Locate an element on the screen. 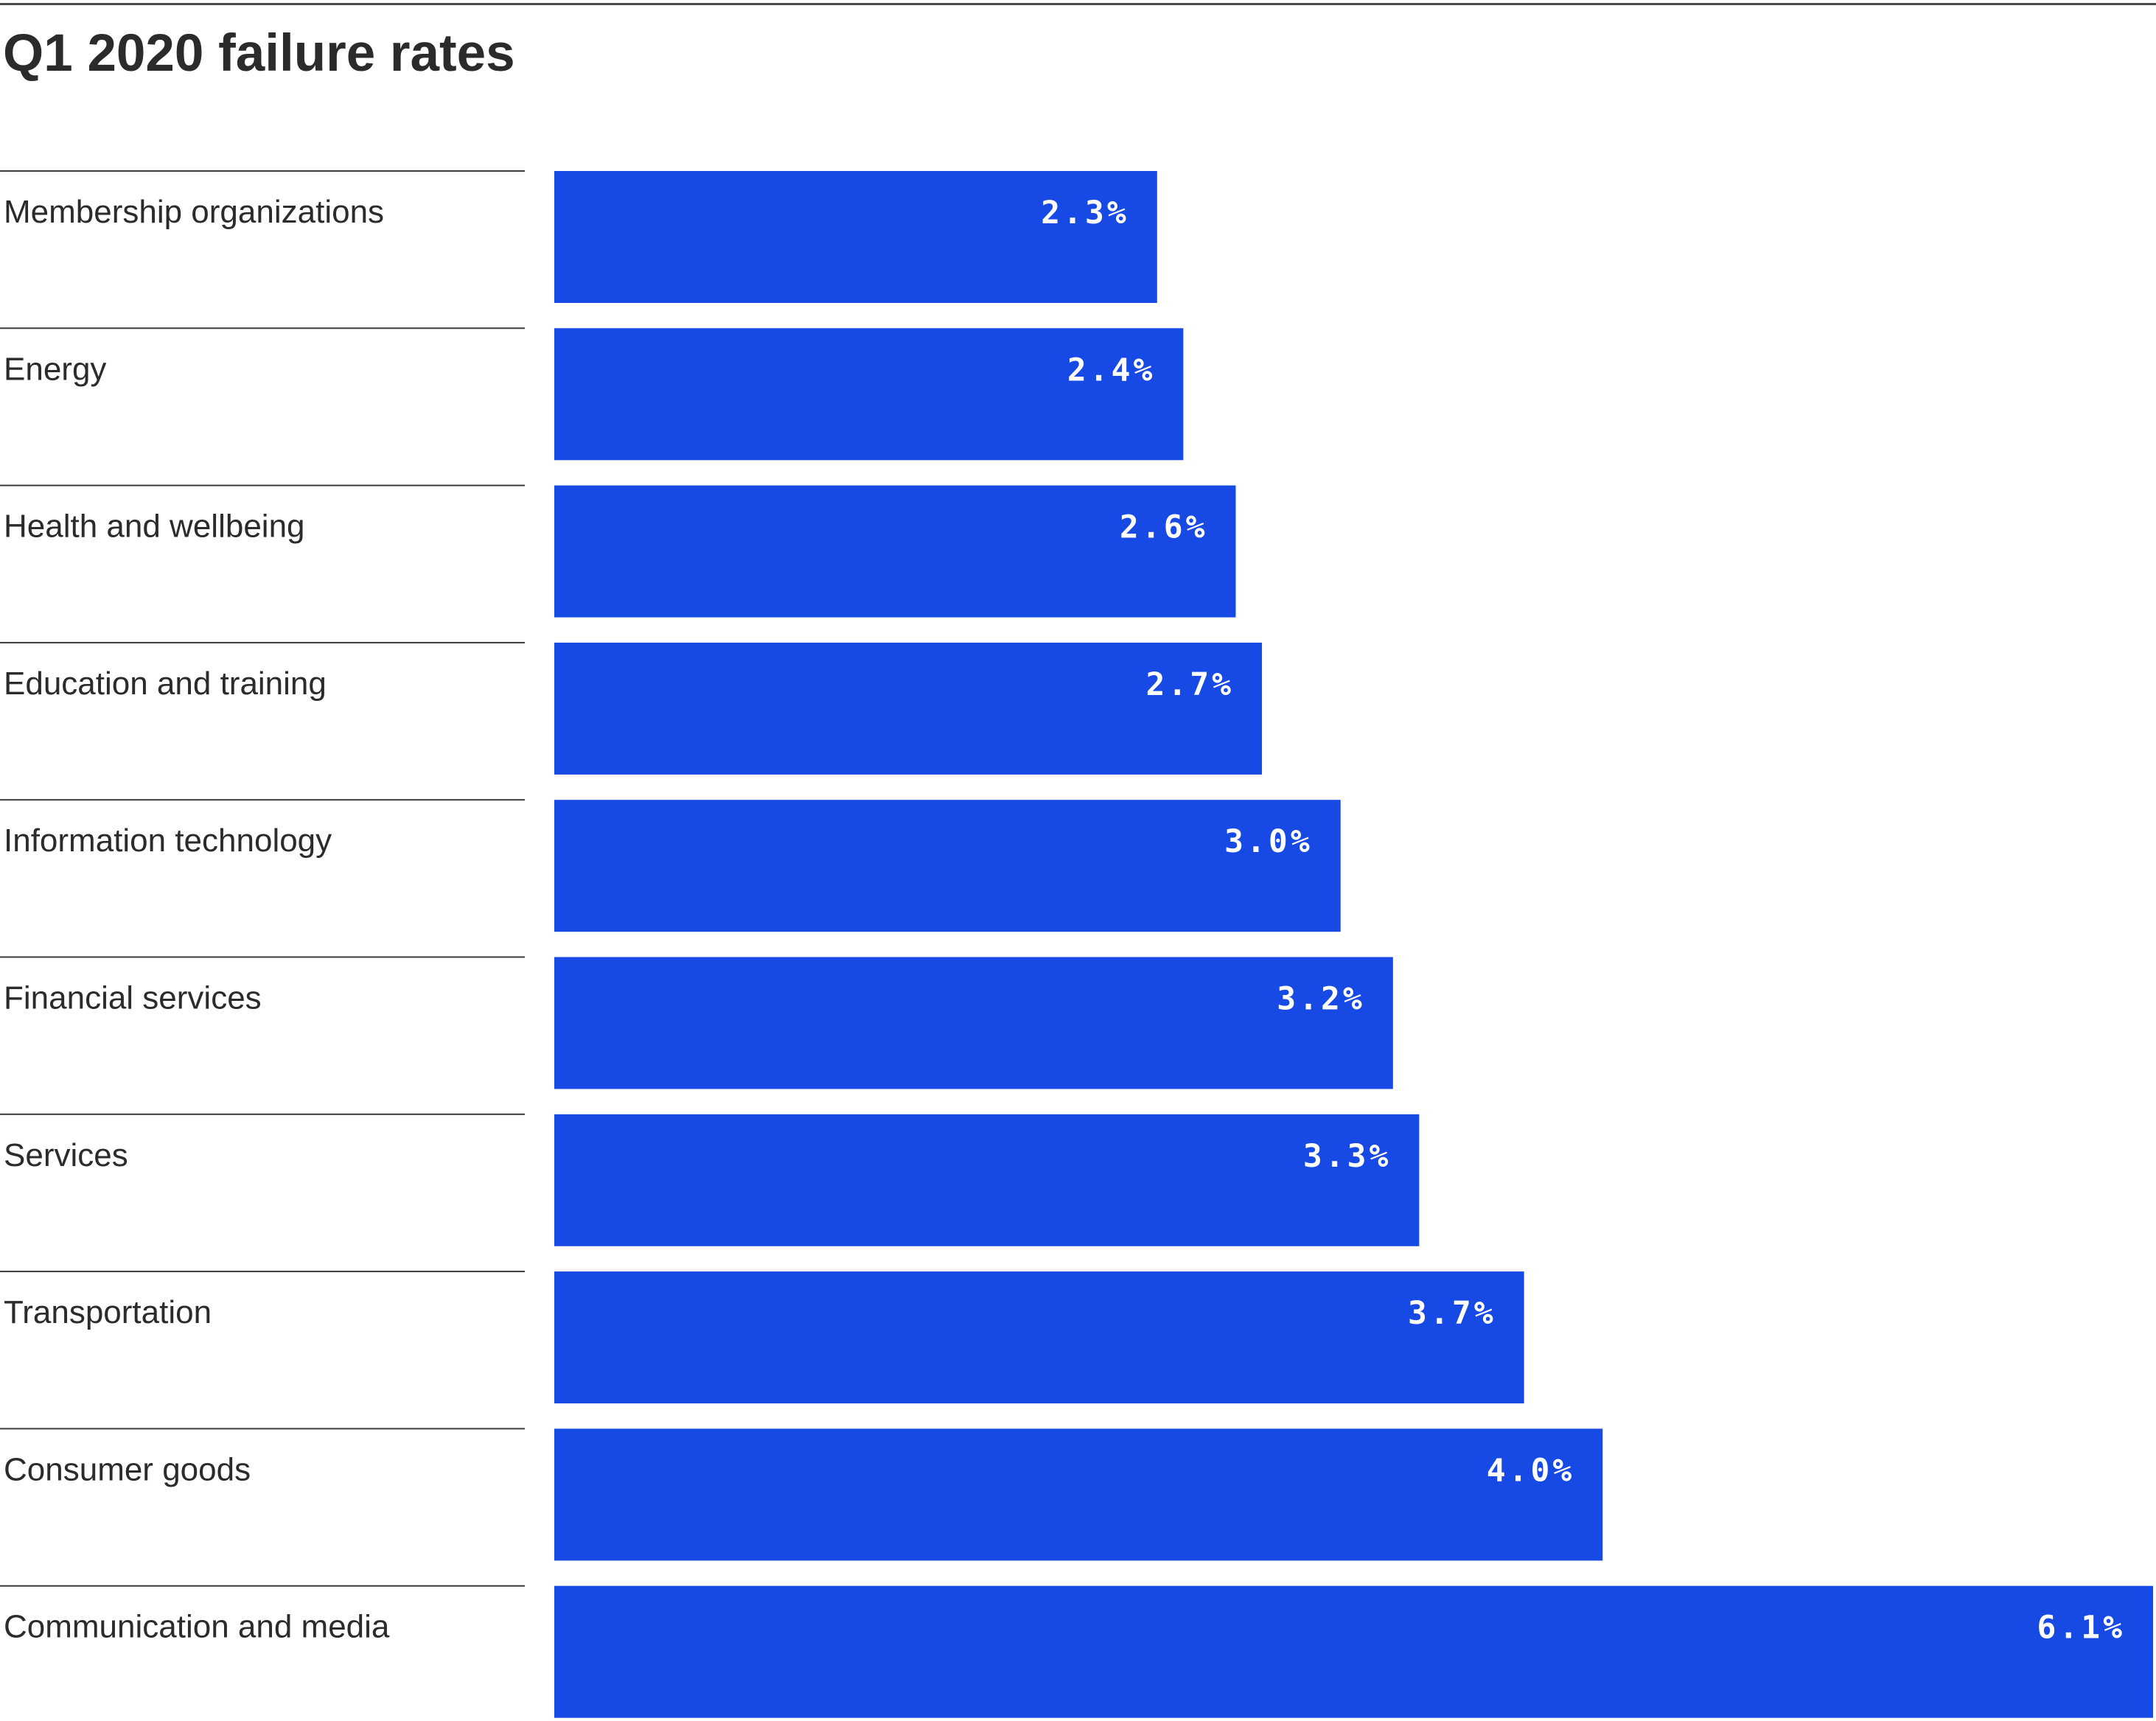  bar-row: Financial services 3.2% is located at coordinates (697, 1022).